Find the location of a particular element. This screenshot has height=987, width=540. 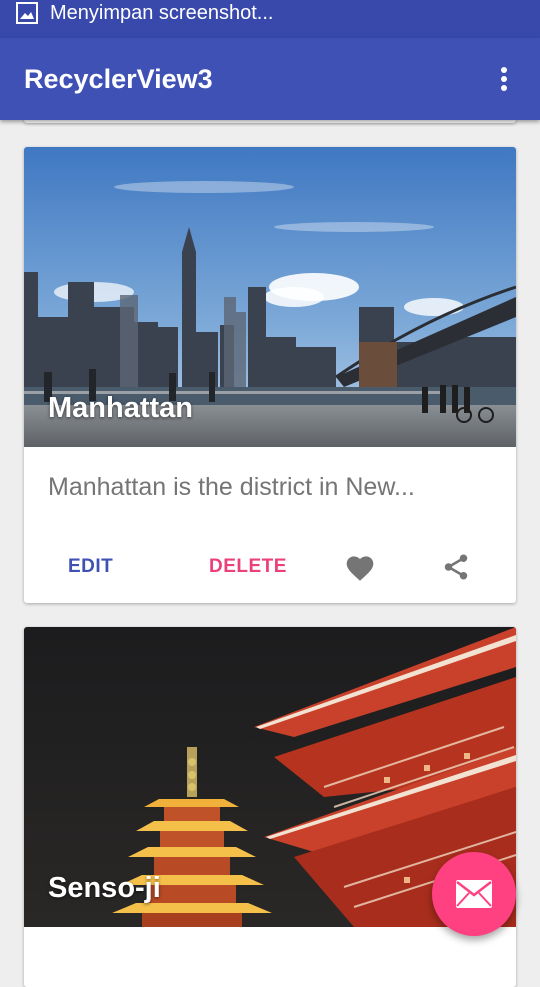

card-actions: EDIT DELETE is located at coordinates (270, 568).